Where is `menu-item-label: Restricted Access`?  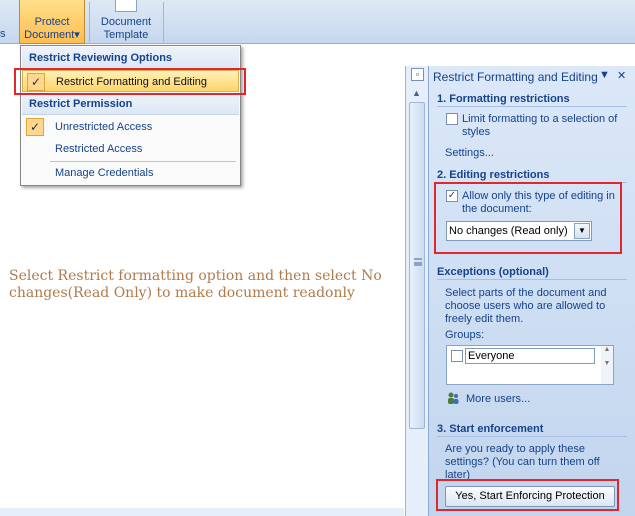 menu-item-label: Restricted Access is located at coordinates (99, 149).